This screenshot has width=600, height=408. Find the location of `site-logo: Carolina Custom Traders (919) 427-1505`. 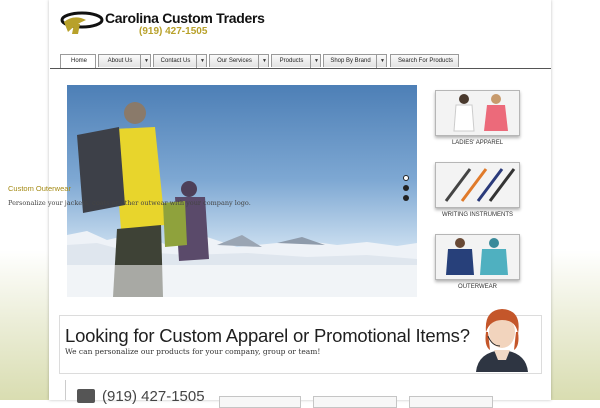

site-logo: Carolina Custom Traders (919) 427-1505 is located at coordinates (162, 23).